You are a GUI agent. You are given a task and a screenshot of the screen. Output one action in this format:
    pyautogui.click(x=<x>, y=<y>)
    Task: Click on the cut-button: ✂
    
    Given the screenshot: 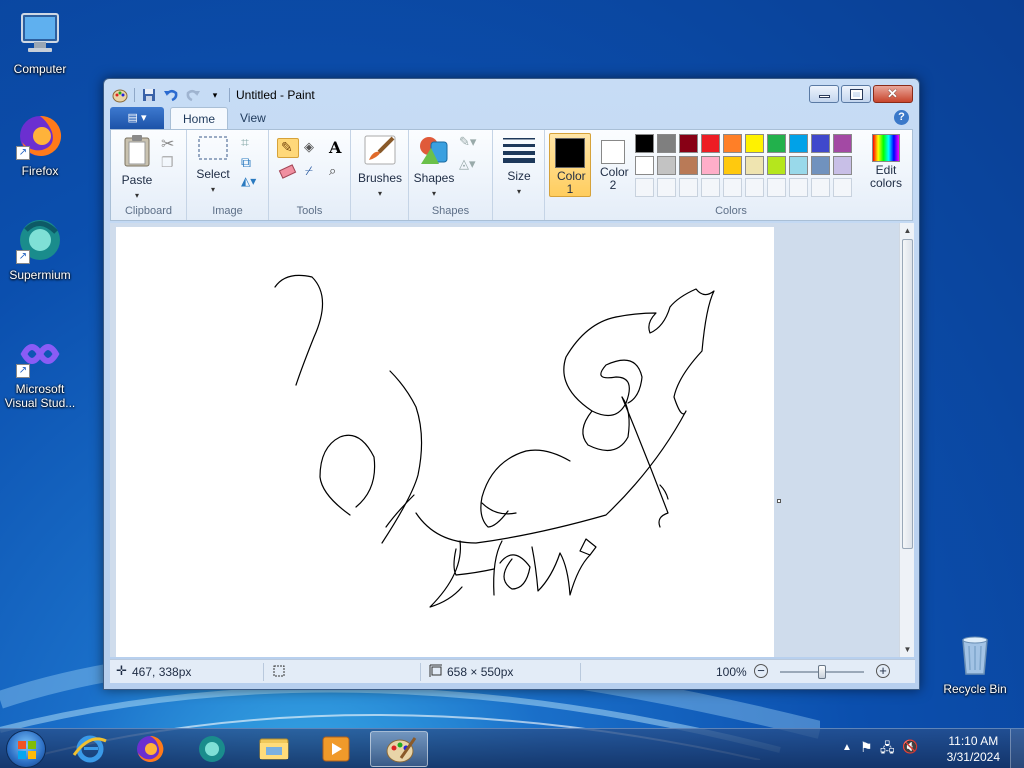 What is the action you would take?
    pyautogui.click(x=172, y=144)
    